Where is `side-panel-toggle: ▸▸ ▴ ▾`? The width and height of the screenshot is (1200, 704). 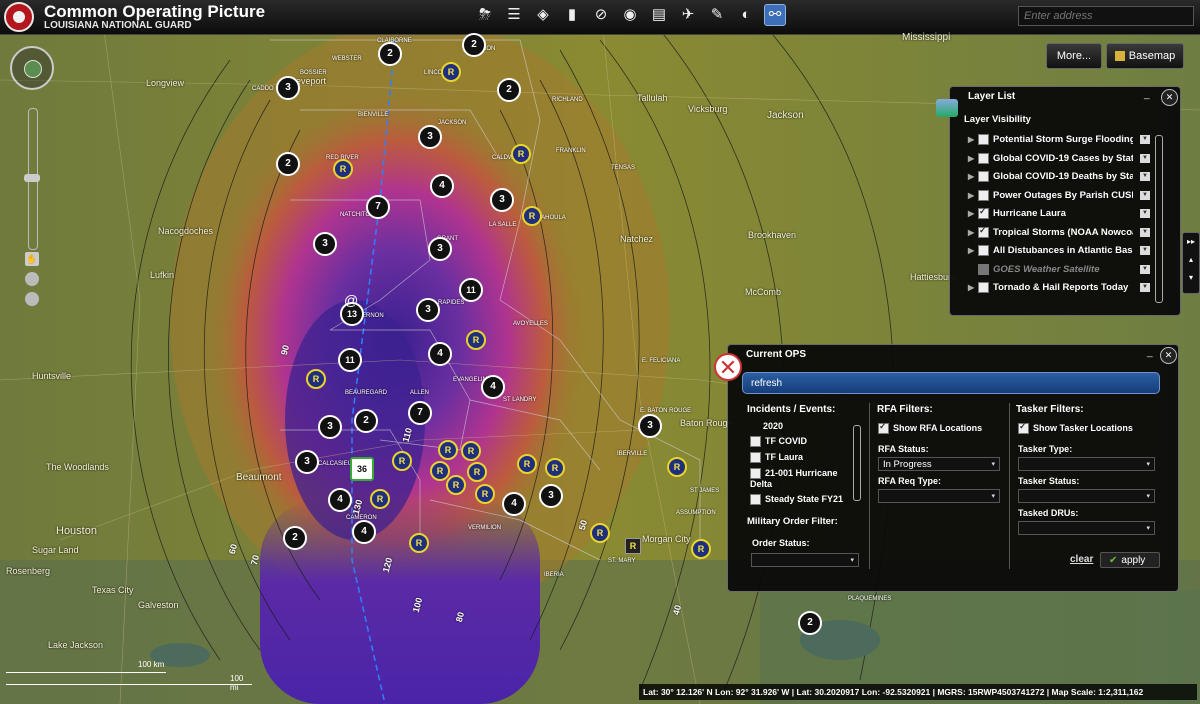
side-panel-toggle: ▸▸ ▴ ▾ is located at coordinates (1191, 263).